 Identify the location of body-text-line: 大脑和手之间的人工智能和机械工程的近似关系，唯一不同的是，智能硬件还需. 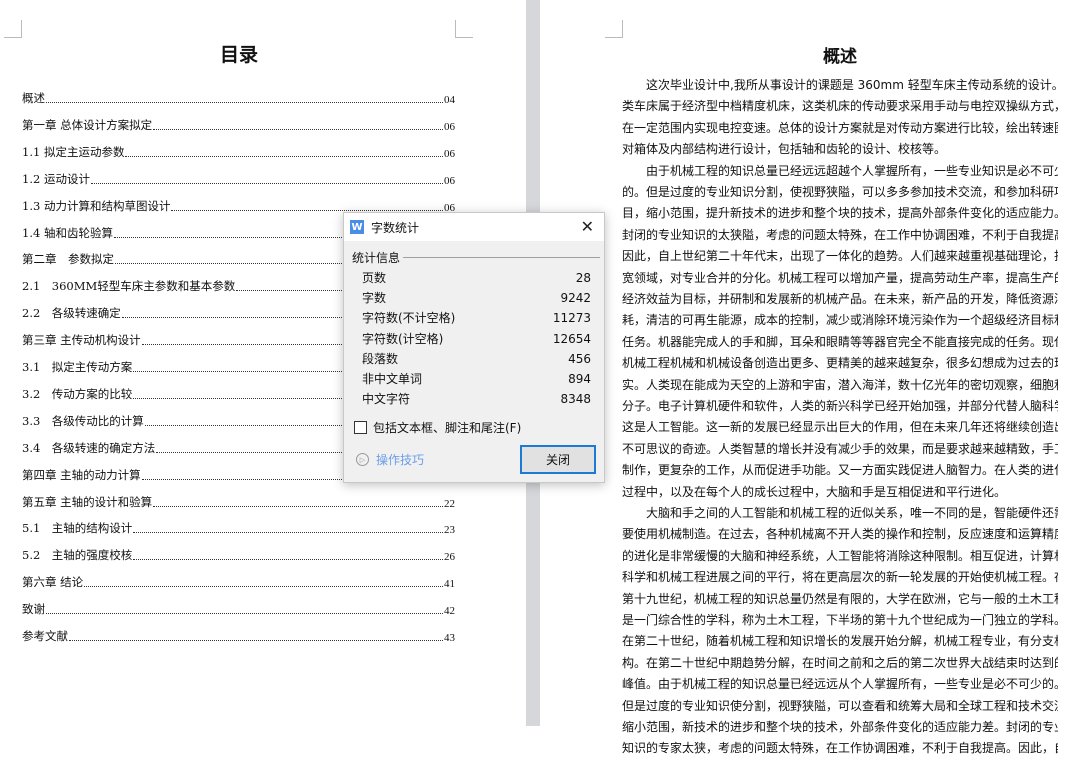
(852, 513).